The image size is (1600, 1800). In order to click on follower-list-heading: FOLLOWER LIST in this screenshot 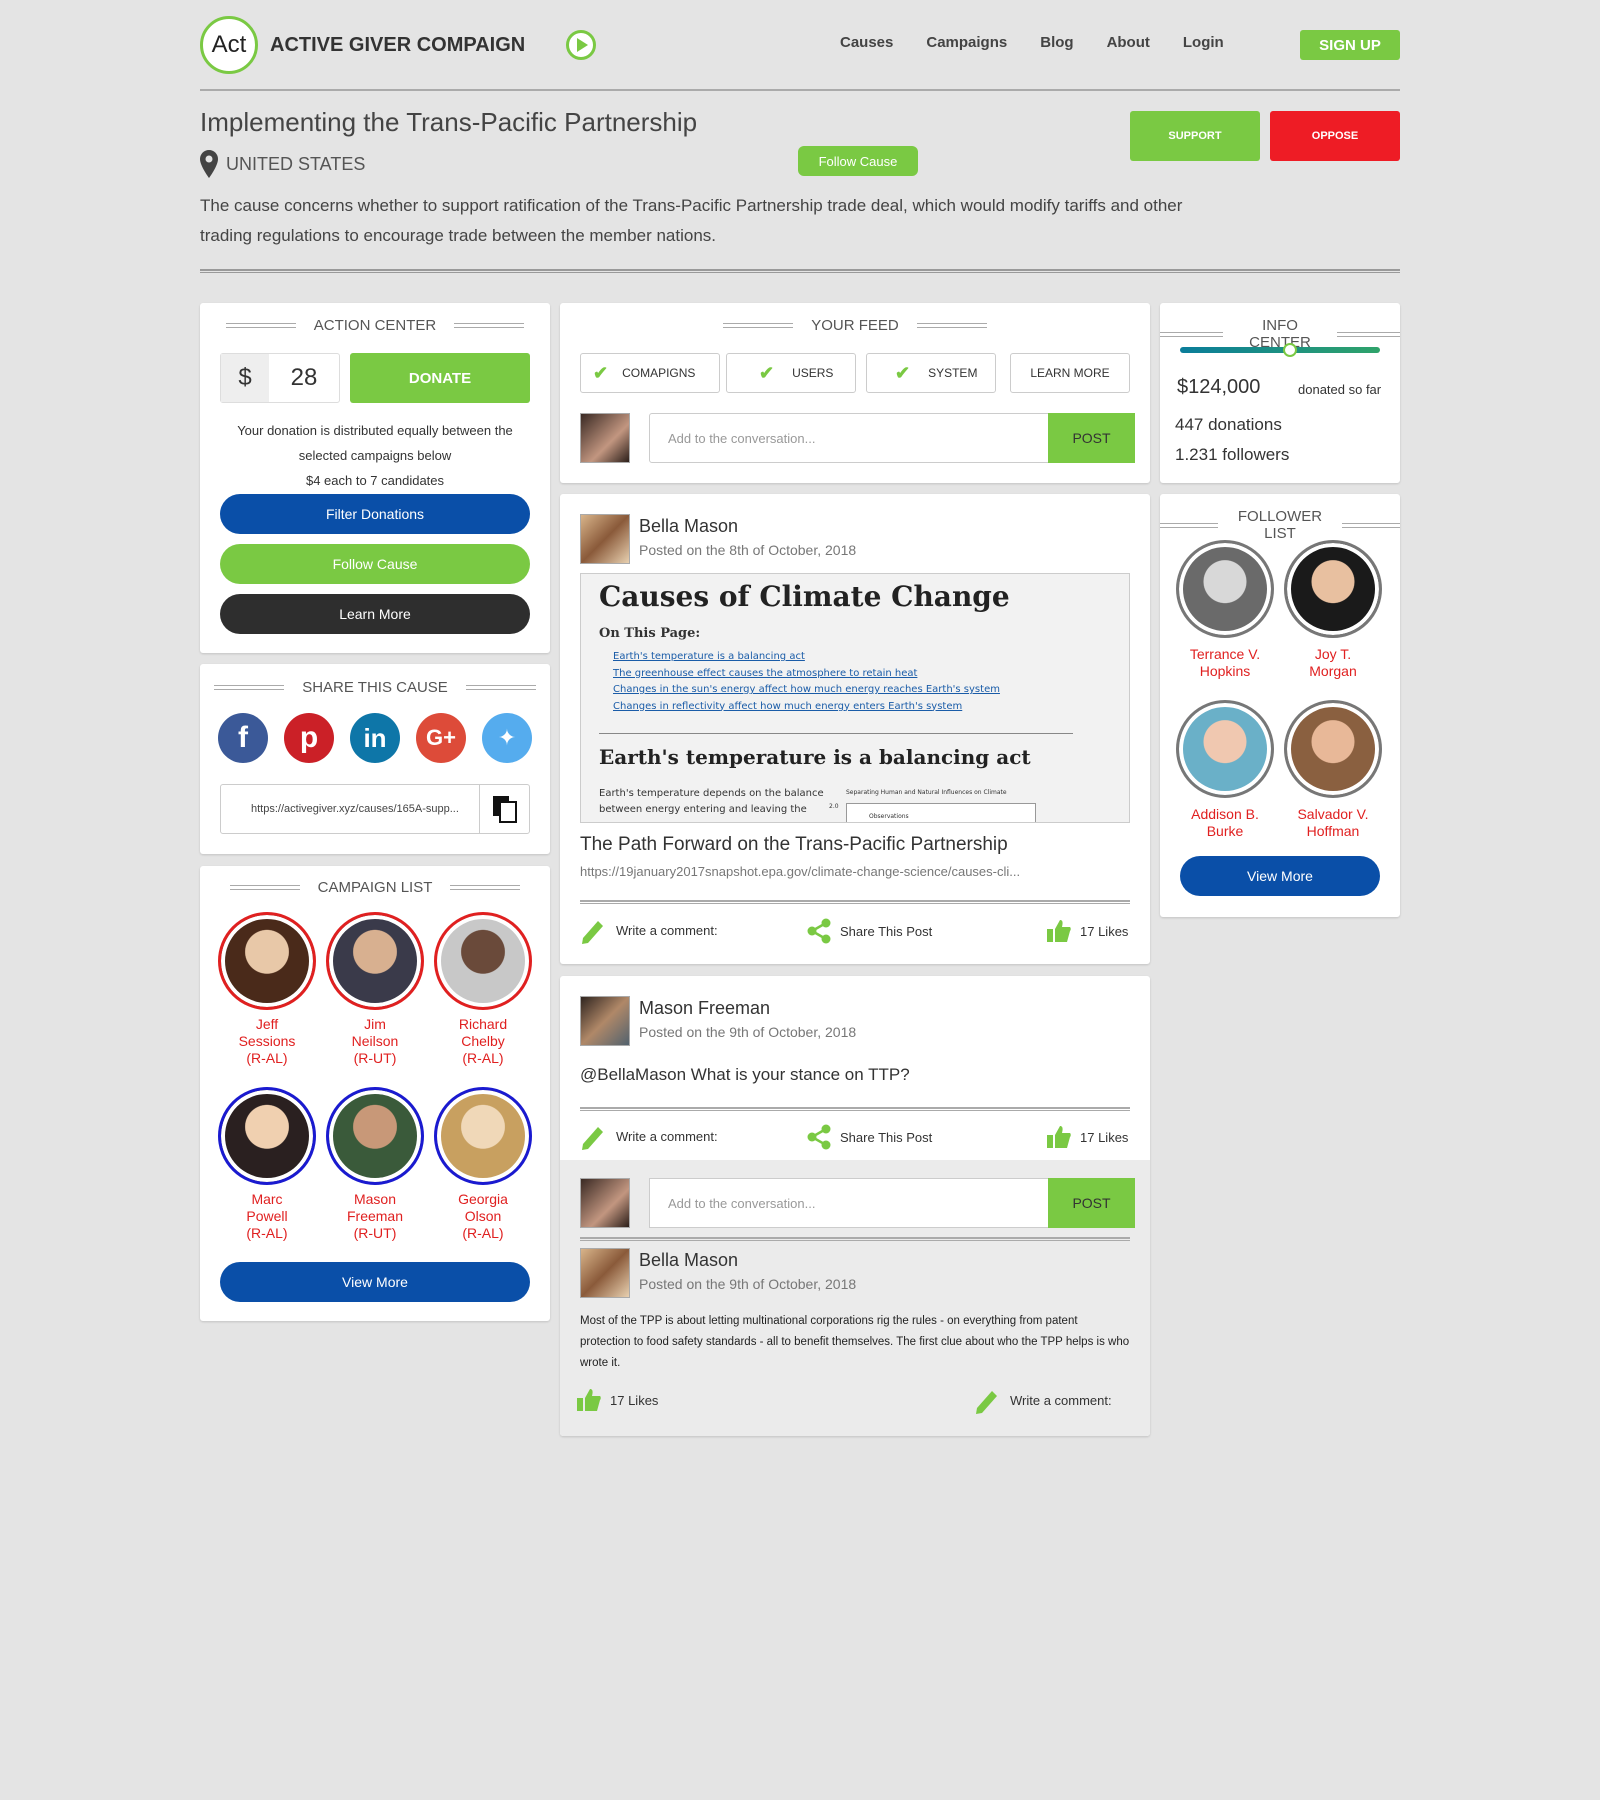, I will do `click(1280, 525)`.